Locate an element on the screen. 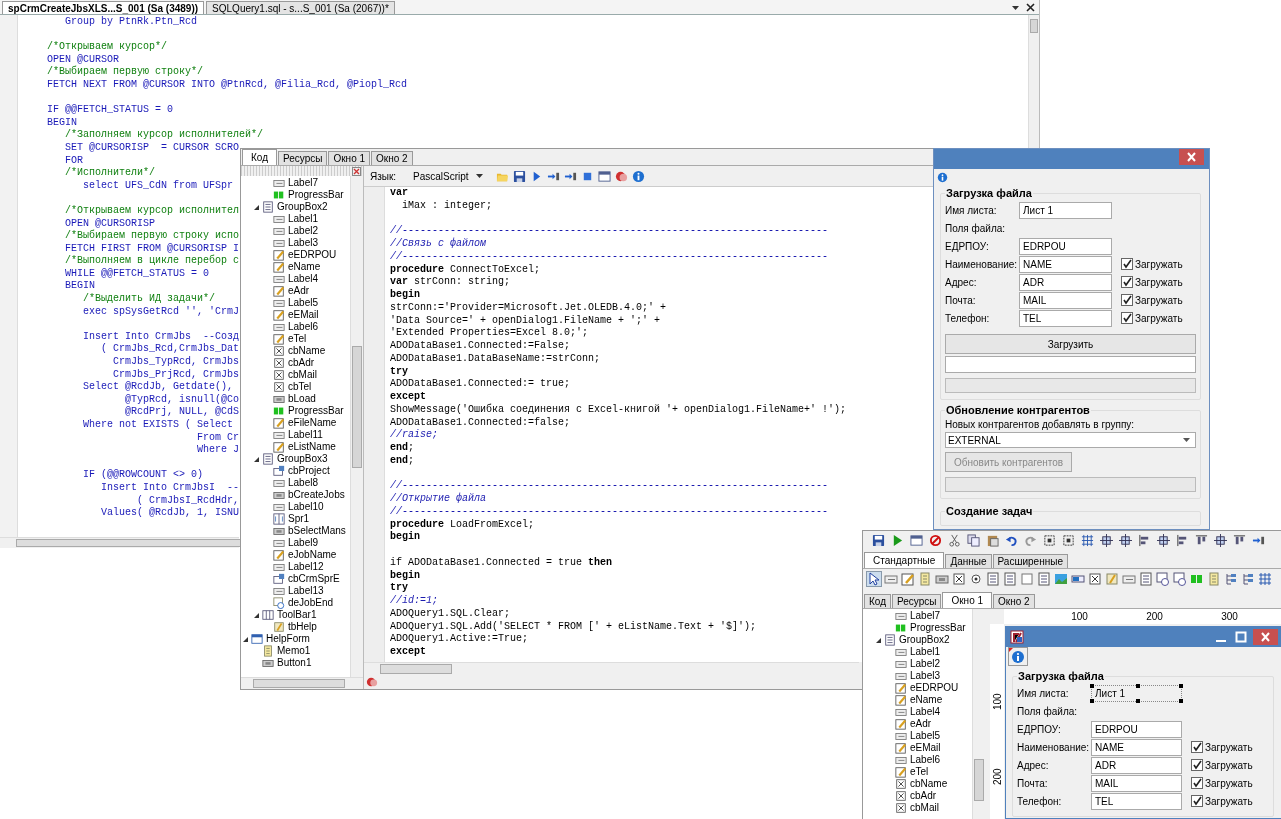 Image resolution: width=1281 pixels, height=819 pixels. radio-icon is located at coordinates (976, 579).